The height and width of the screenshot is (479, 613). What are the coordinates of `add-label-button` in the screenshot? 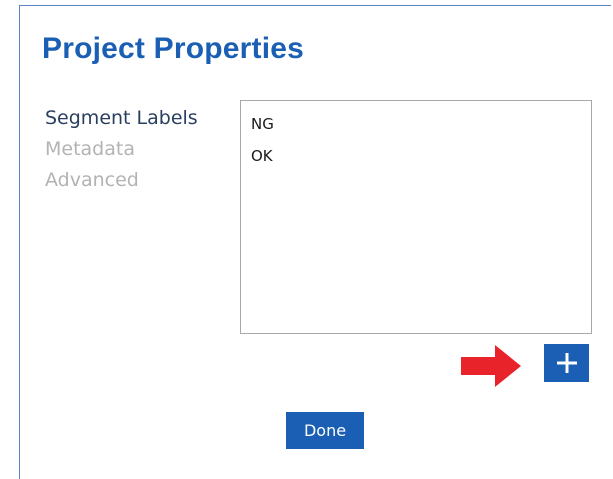 It's located at (566, 363).